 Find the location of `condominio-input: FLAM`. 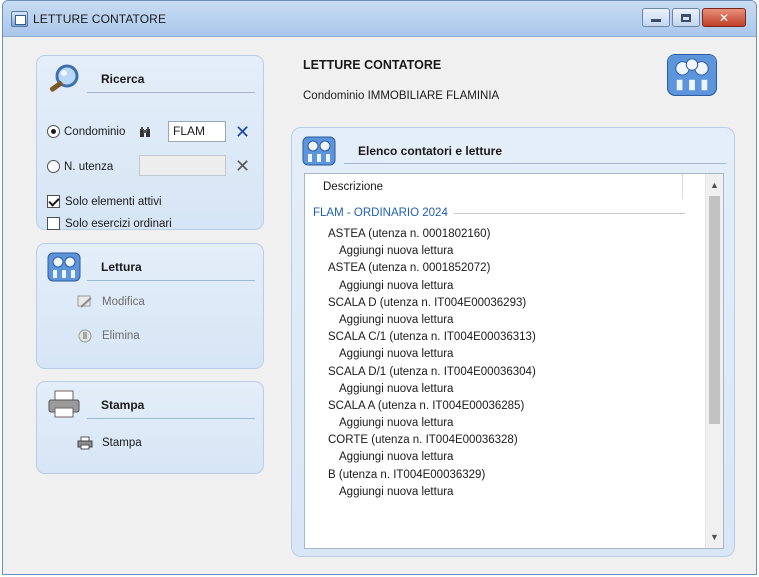

condominio-input: FLAM is located at coordinates (197, 131).